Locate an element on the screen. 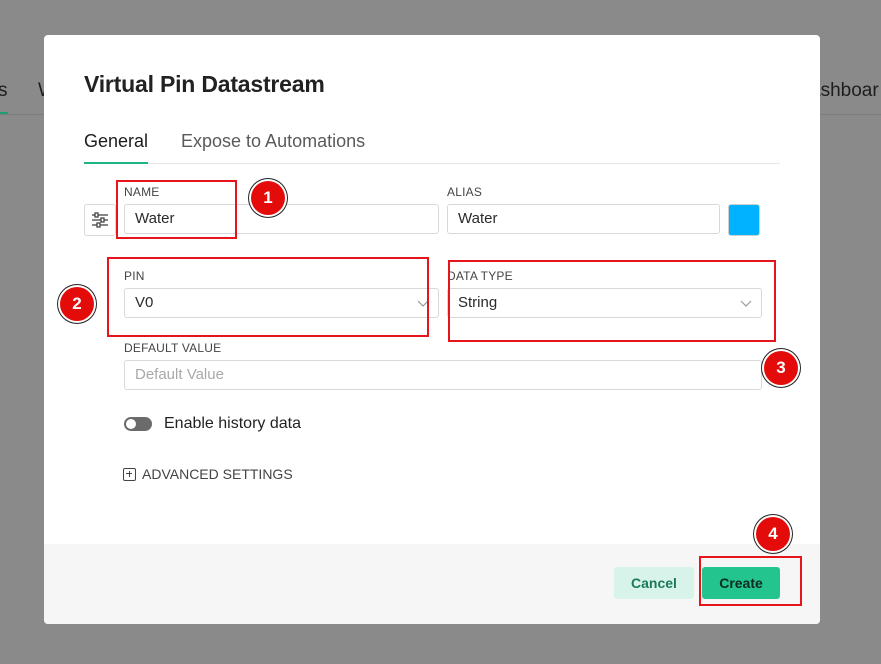  annotation-marker-2: 2 is located at coordinates (77, 304).